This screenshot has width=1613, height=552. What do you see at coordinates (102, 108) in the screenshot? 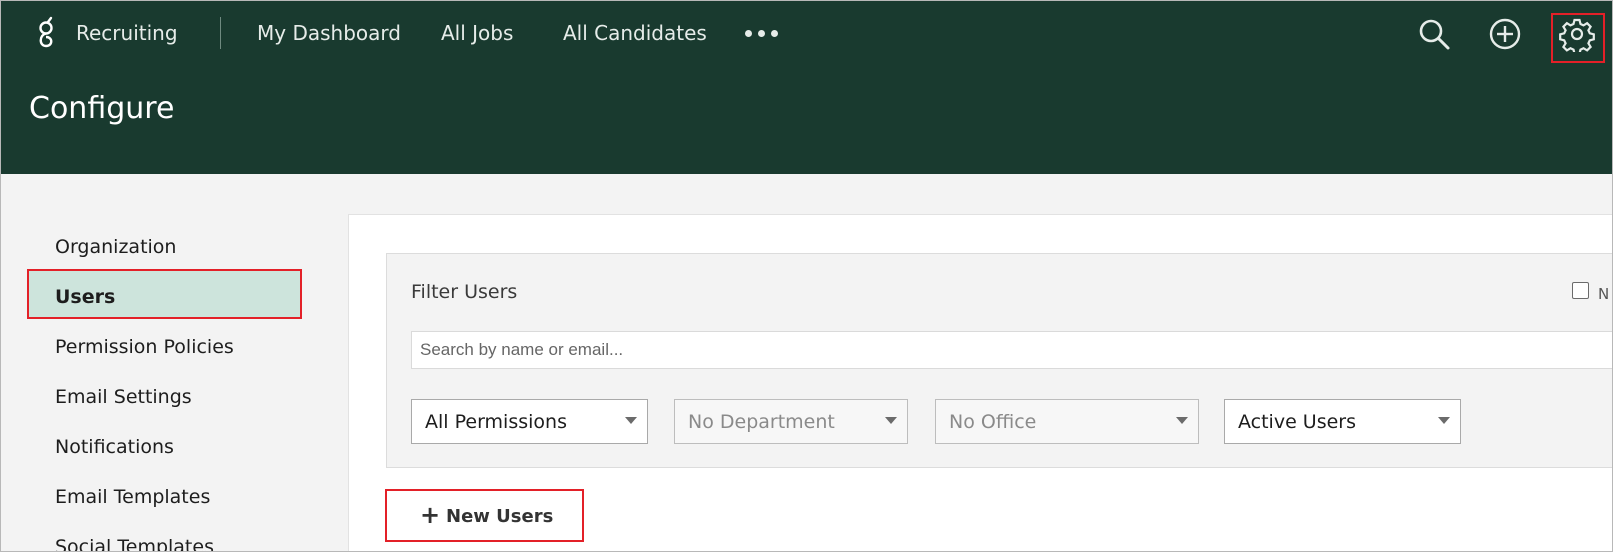
I see `page-title: Configure` at bounding box center [102, 108].